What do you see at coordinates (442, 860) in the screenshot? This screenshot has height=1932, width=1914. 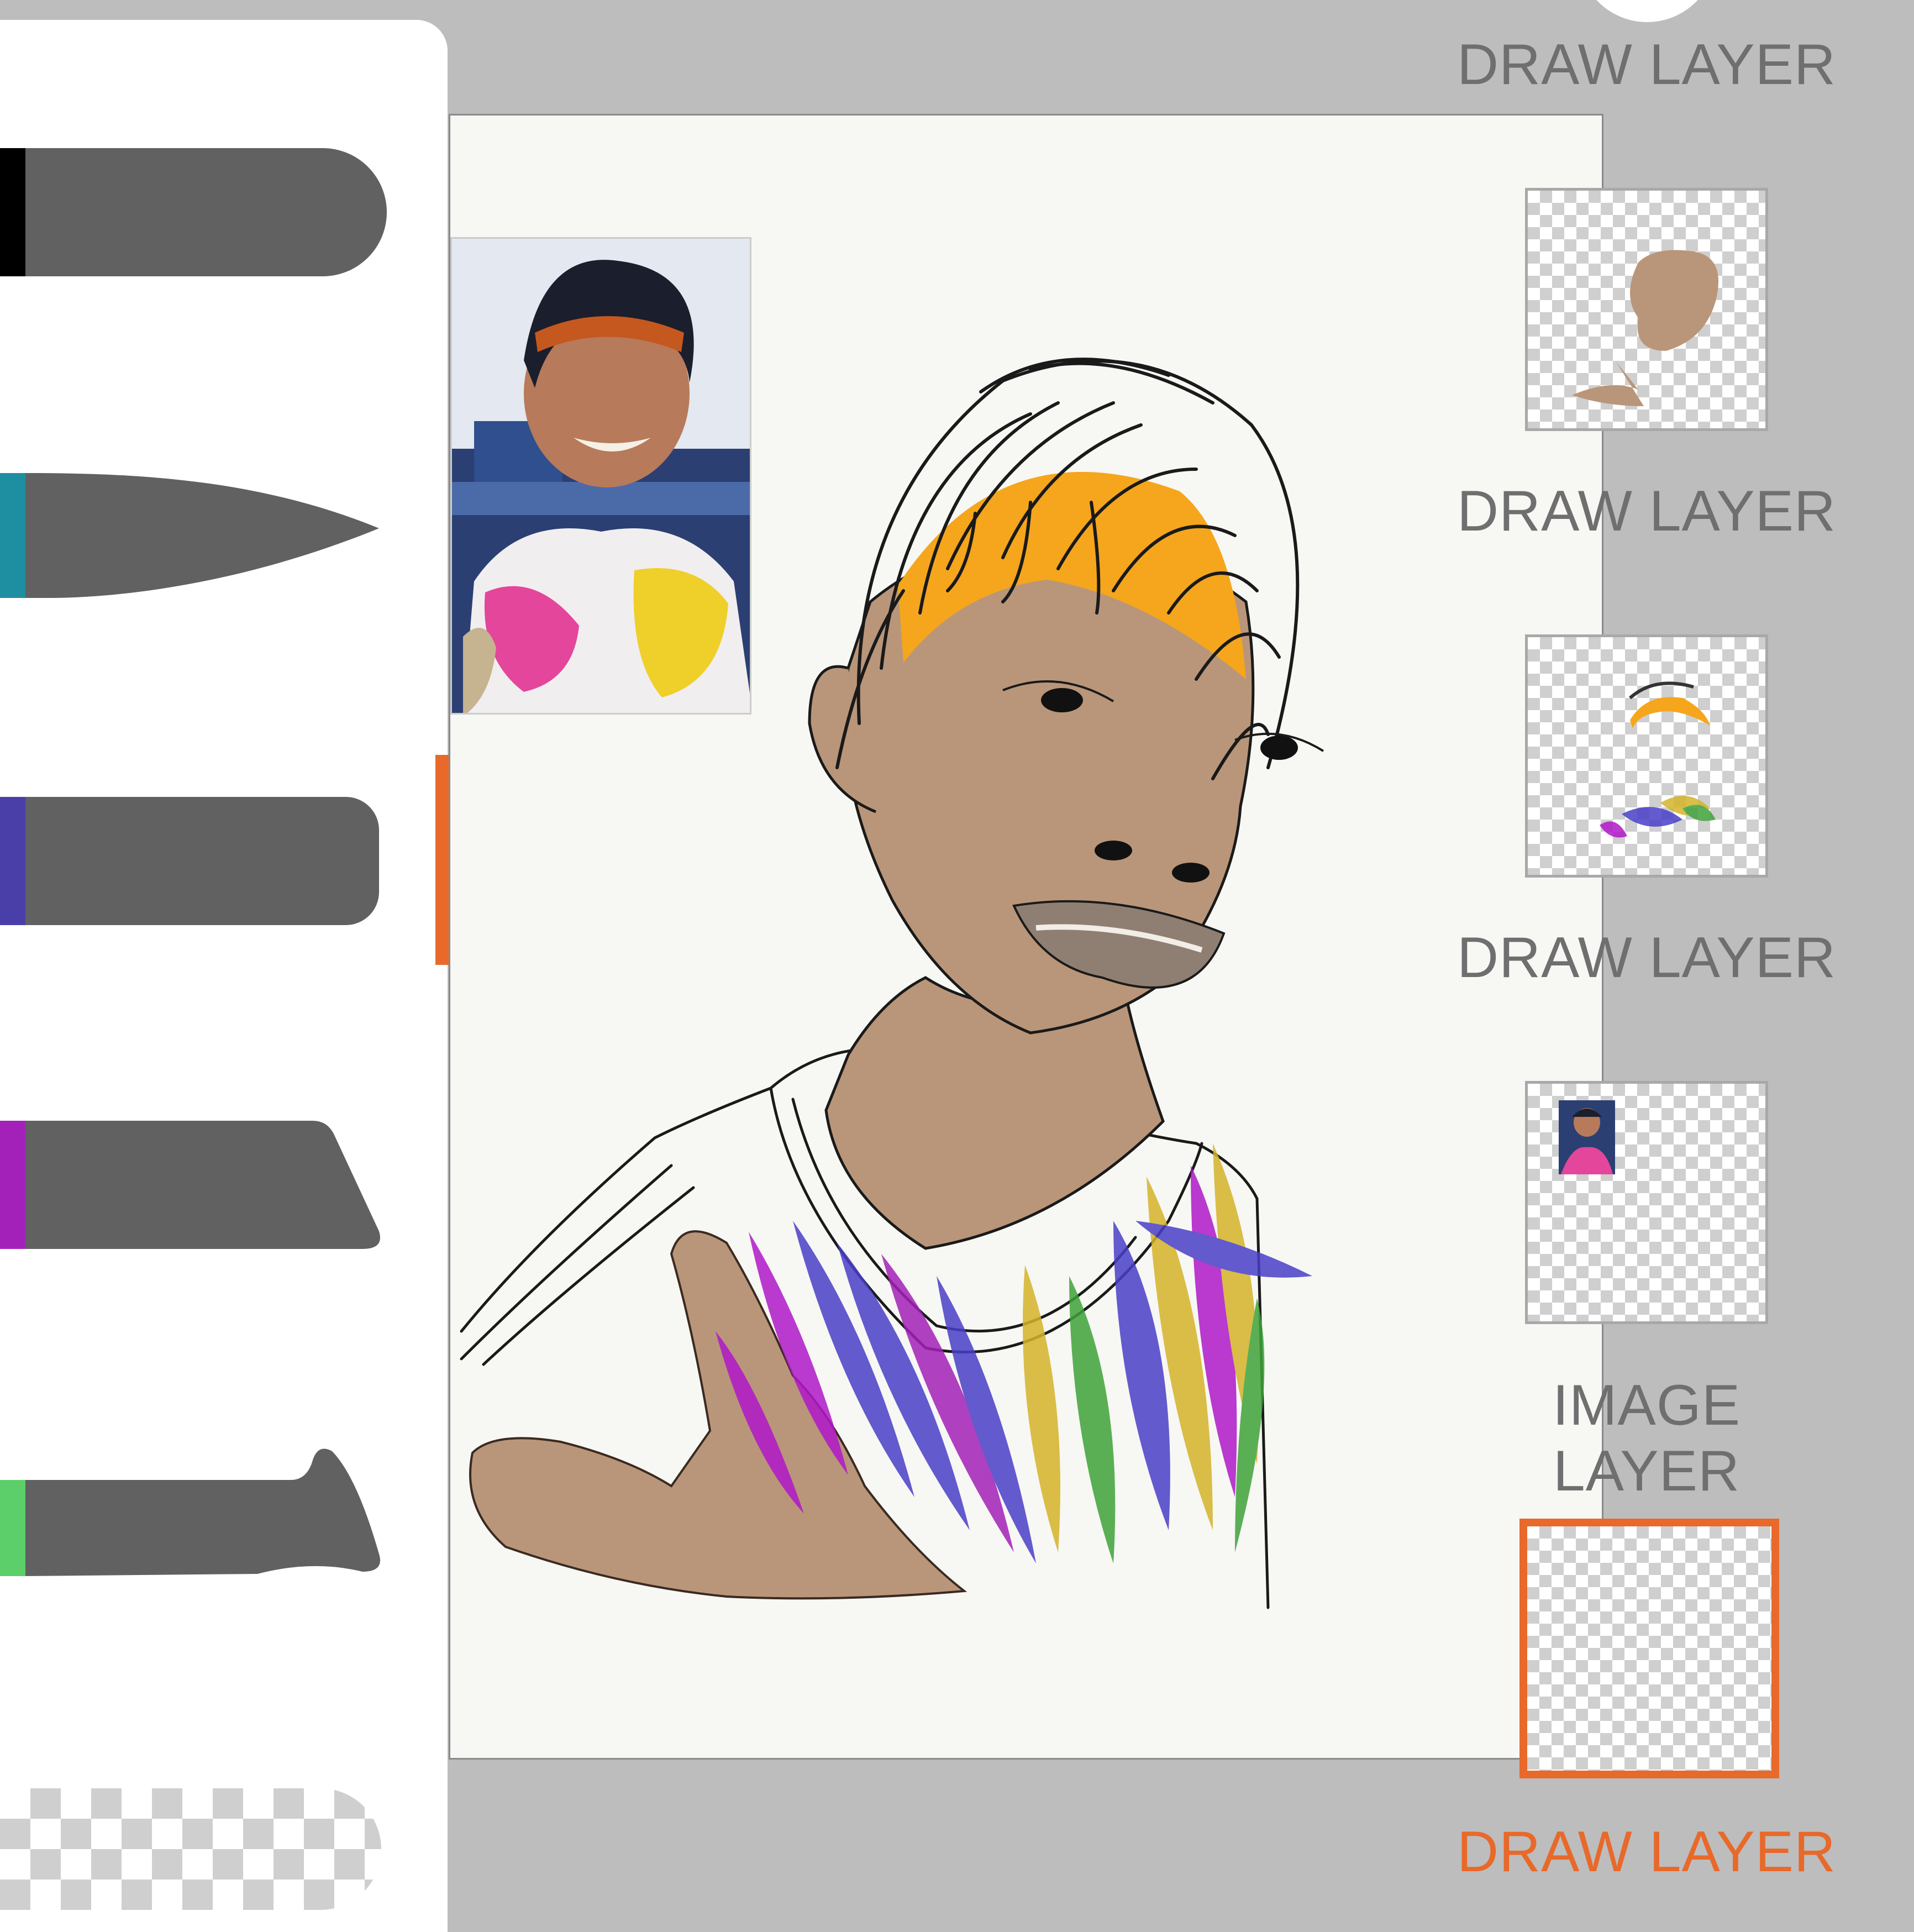 I see `active-brush-indicator` at bounding box center [442, 860].